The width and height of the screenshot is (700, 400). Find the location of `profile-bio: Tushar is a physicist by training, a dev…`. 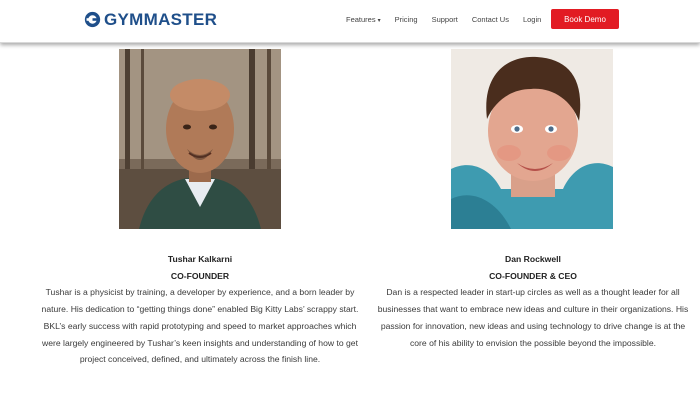

profile-bio: Tushar is a physicist by training, a dev… is located at coordinates (200, 326).